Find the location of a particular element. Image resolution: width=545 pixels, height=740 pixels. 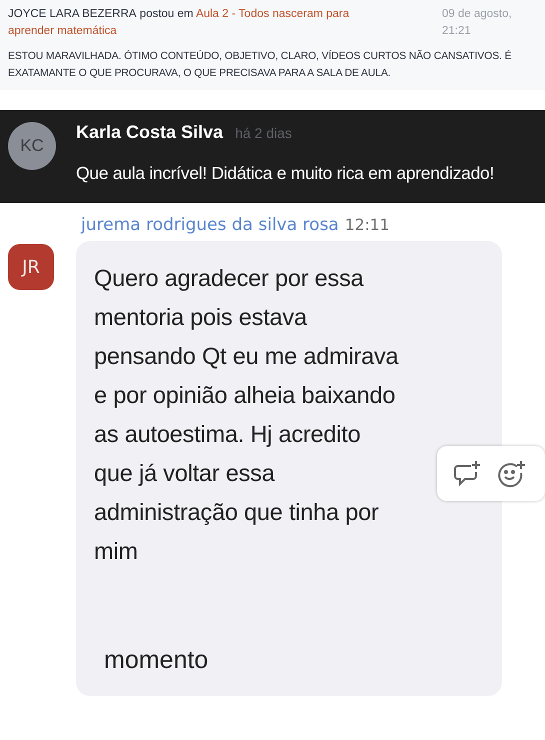

post-body: ESTOU MARAVILHADA. ÓTIMO CONTEÚDO, OBJETIVO, CLARO, VÍDEOS CURTOS NÃO CANSATIVOS. É EXATAMANTE O QUE PROCURAVA, O QUE PRECISAVA PARA A SALA DE AULA. is located at coordinates (260, 64).